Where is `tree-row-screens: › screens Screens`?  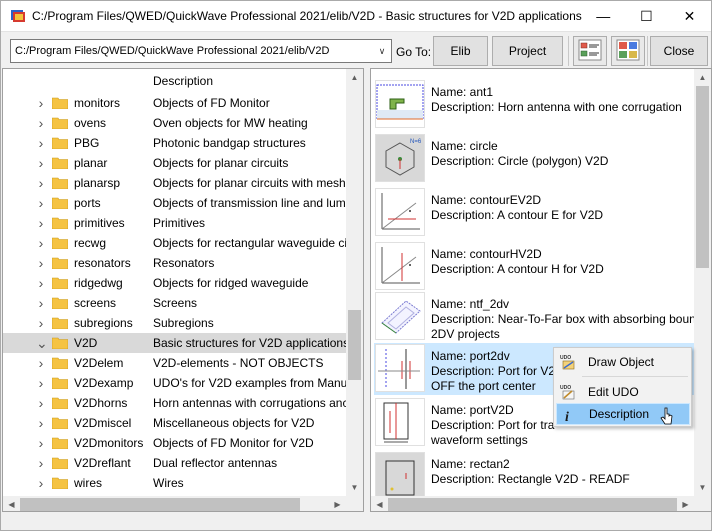
tree-row-screens: › screens Screens is located at coordinates (175, 303).